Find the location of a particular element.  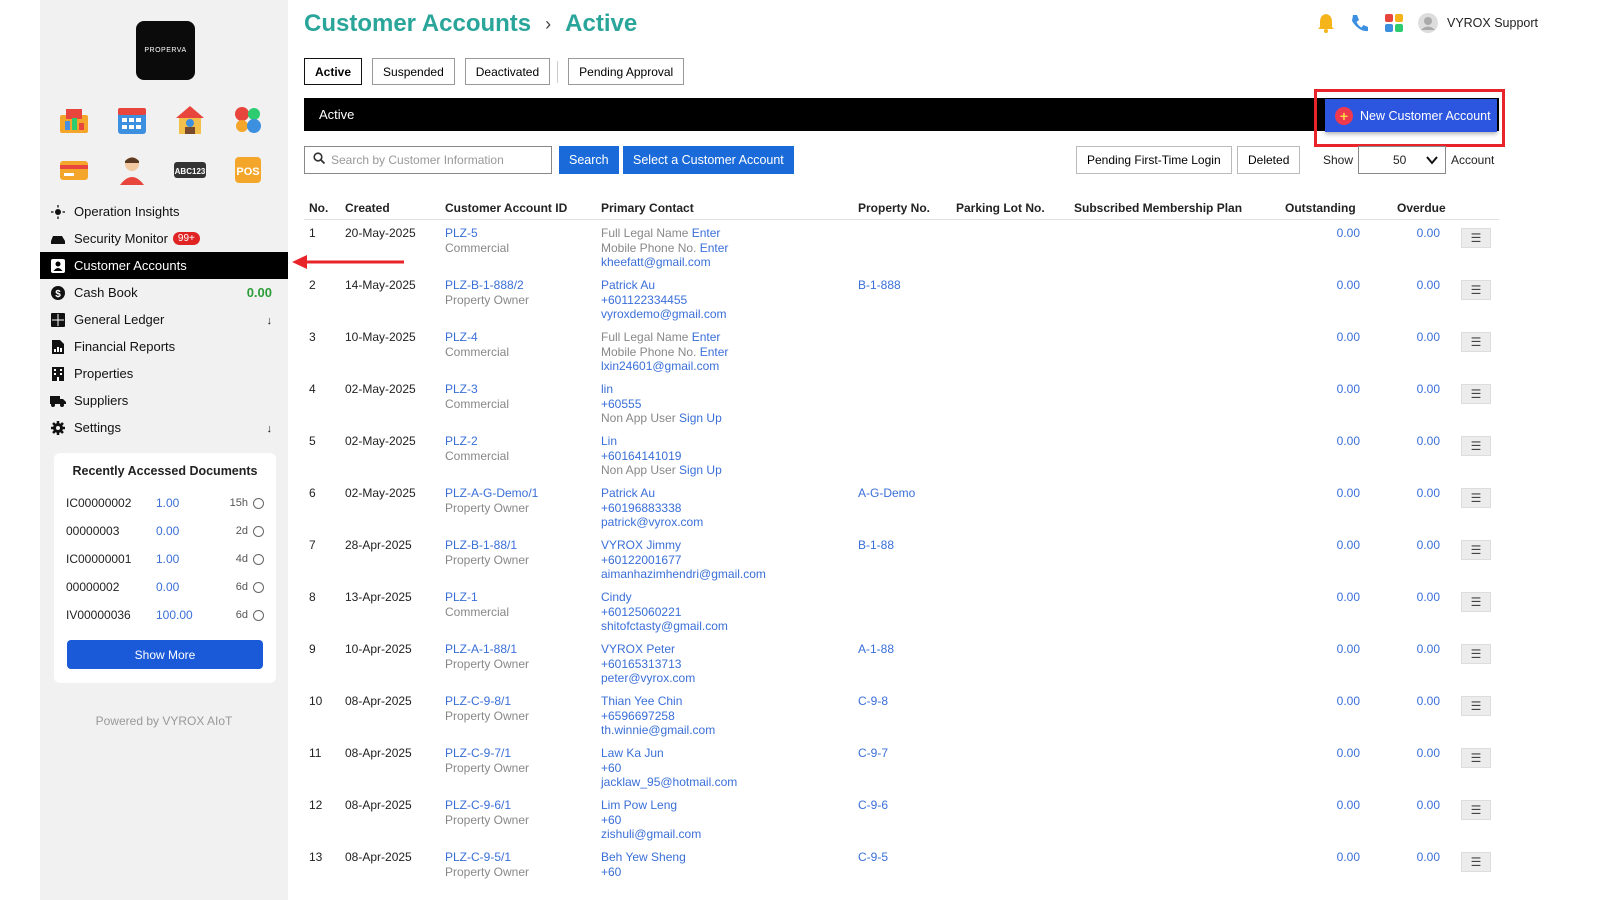

contact-email: kheefatt@gmail.com is located at coordinates (664, 262).